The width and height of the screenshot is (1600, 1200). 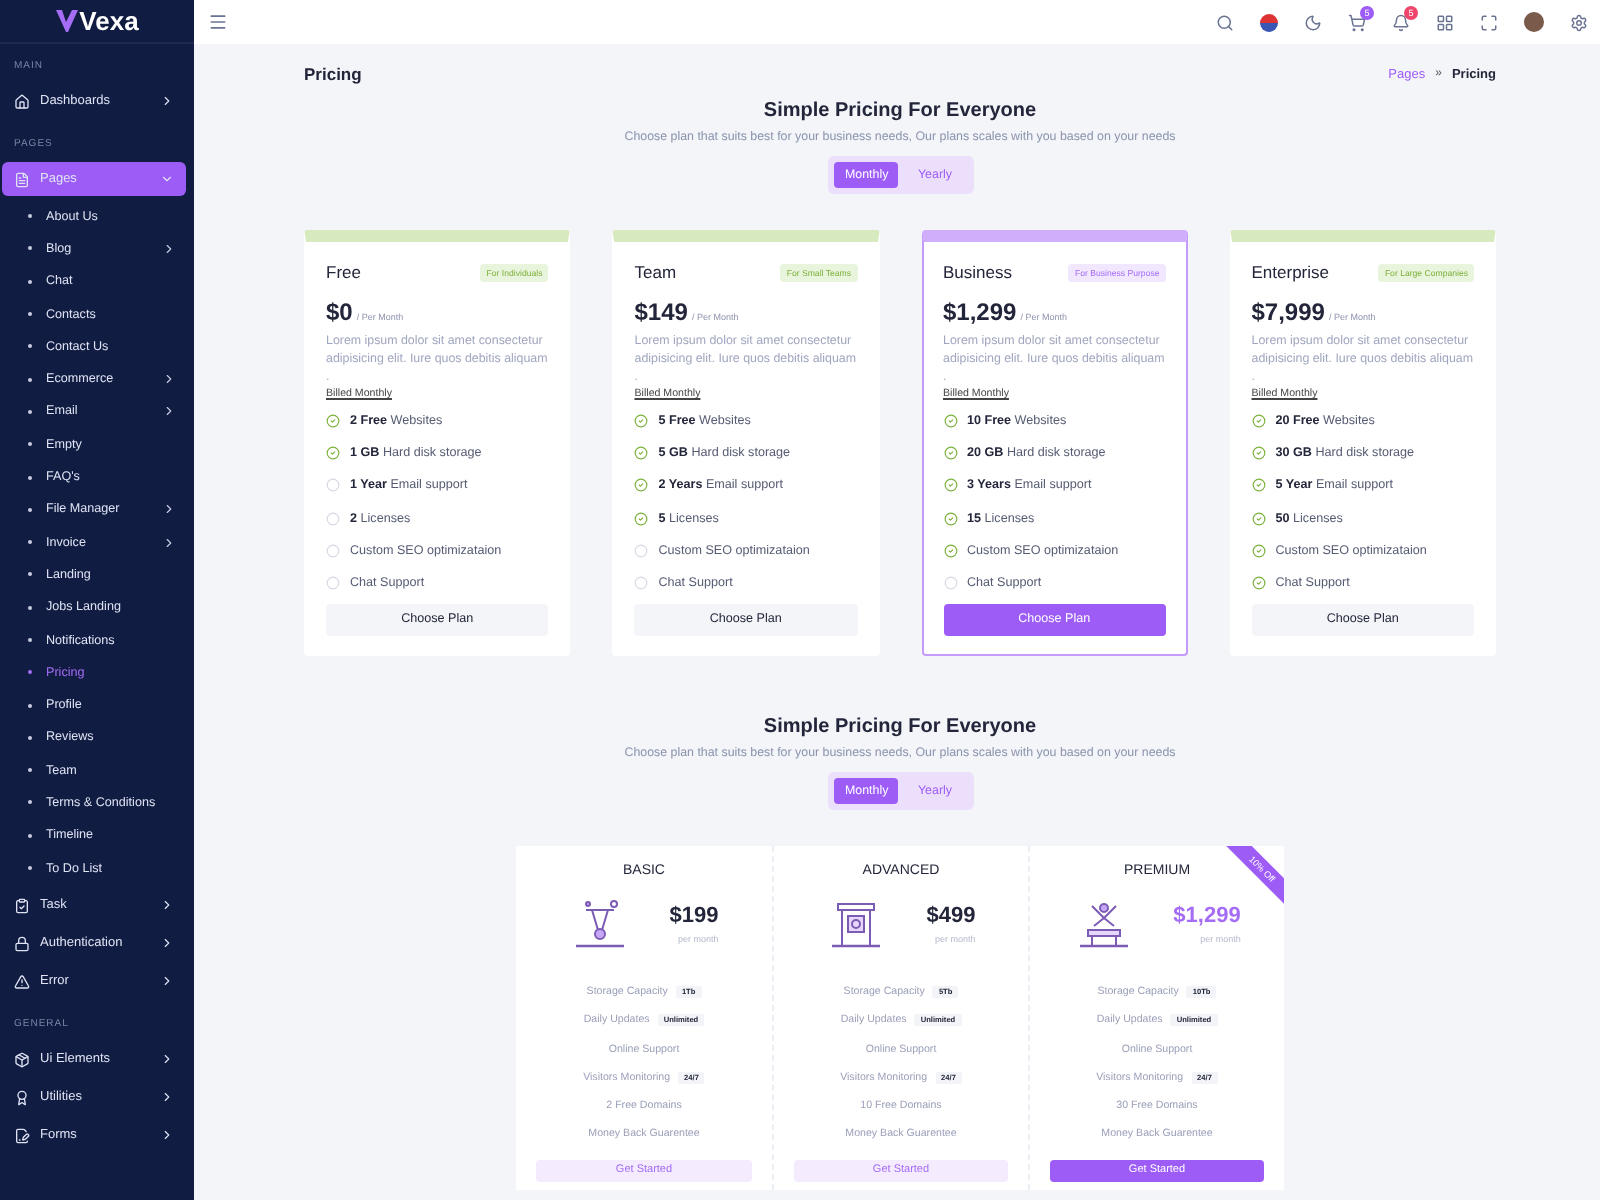 I want to click on plan-name: Business, so click(x=977, y=272).